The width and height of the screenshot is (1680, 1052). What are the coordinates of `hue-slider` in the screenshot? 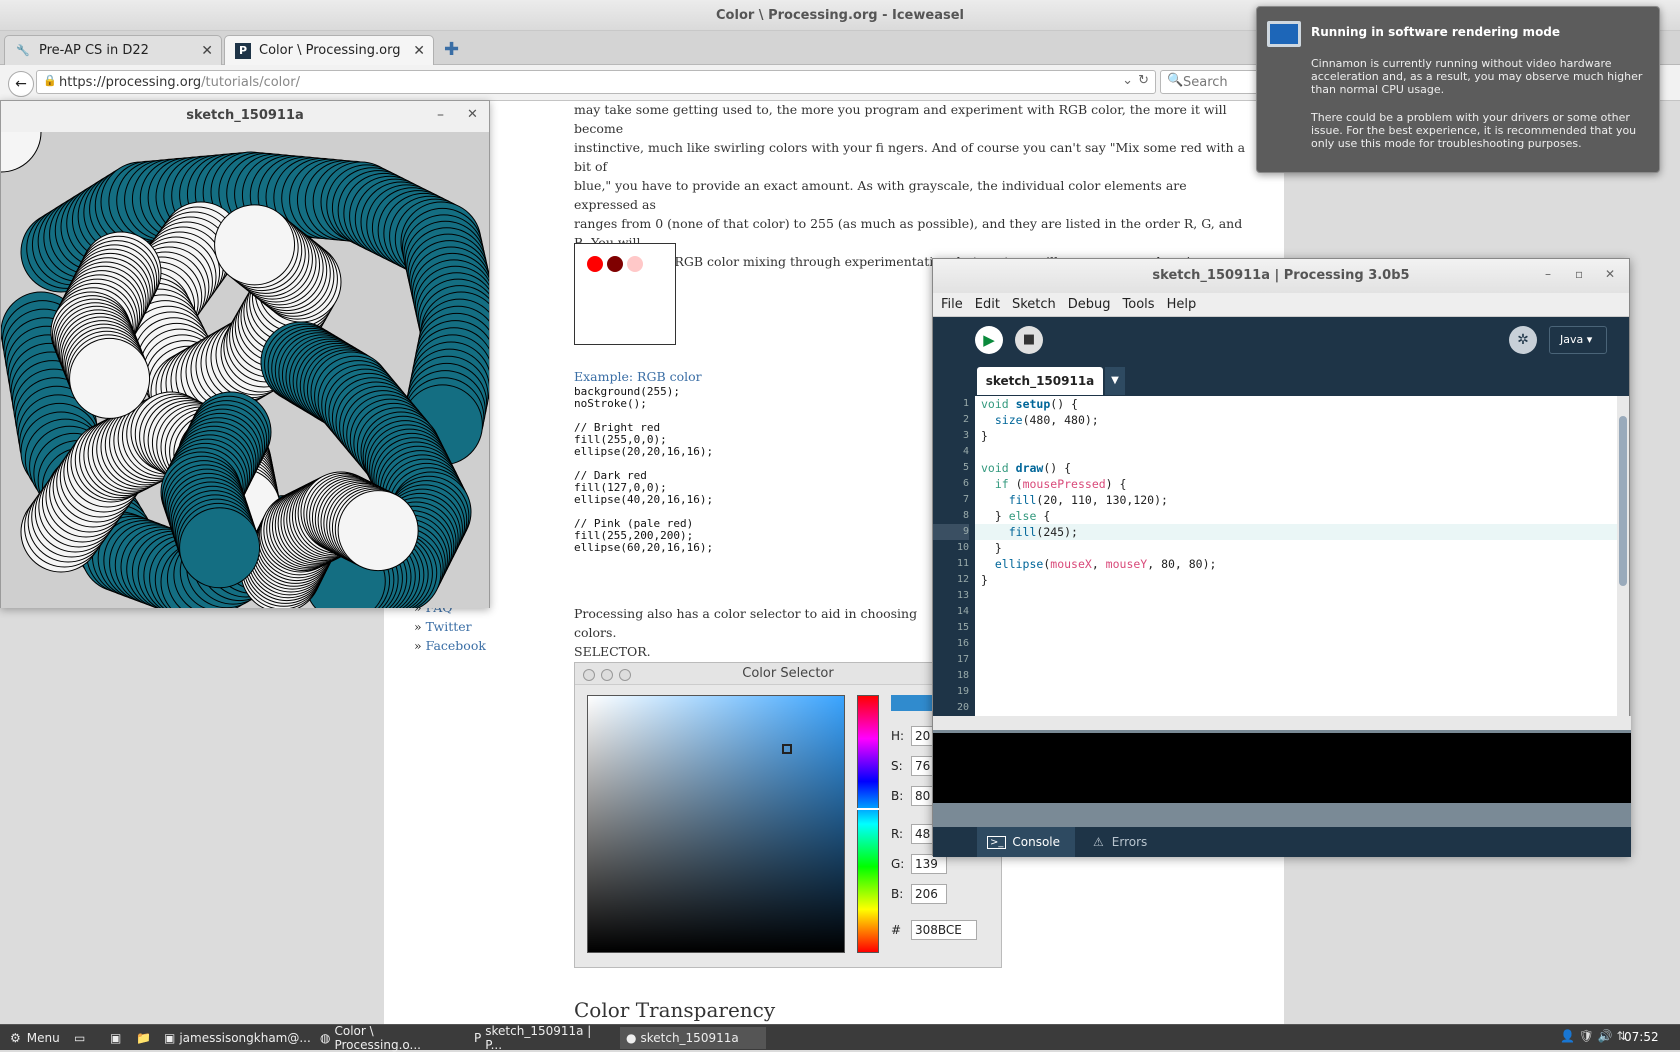 It's located at (868, 824).